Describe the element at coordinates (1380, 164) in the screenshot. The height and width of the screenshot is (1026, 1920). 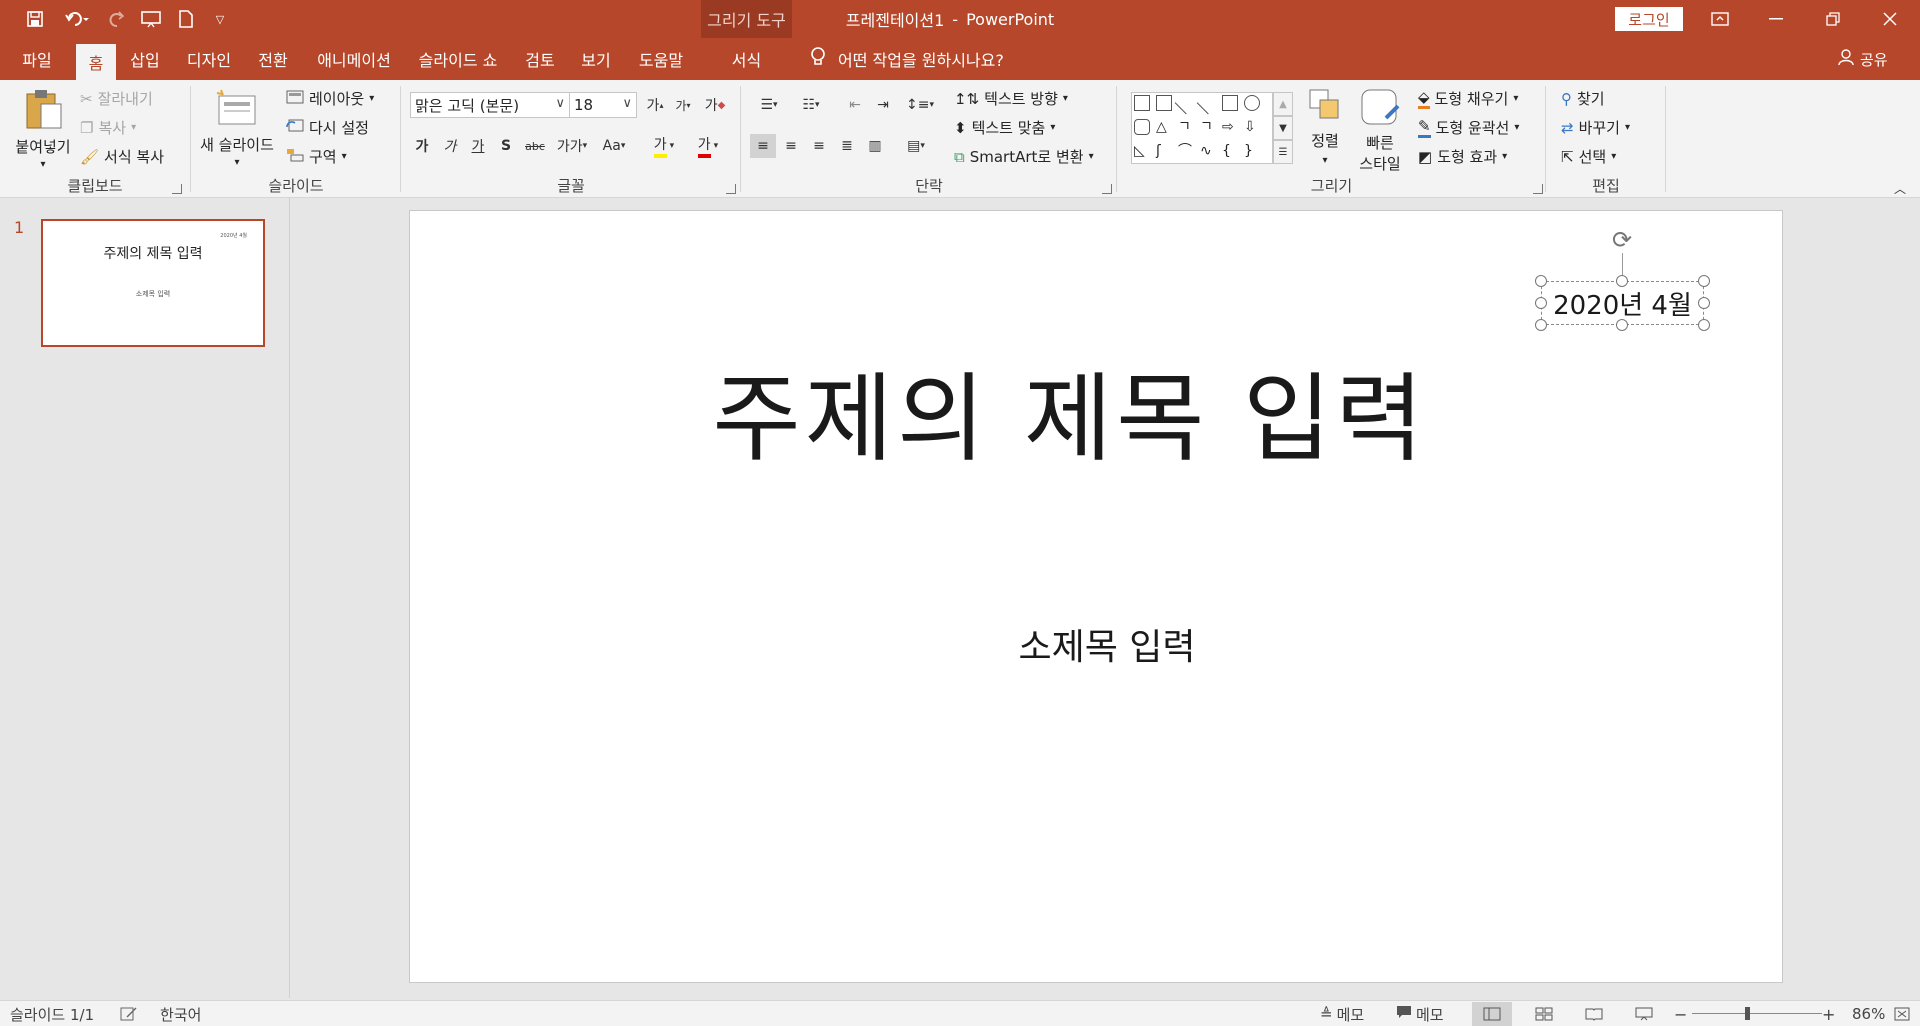
I see `quick-styles-label-2: 스타일` at that location.